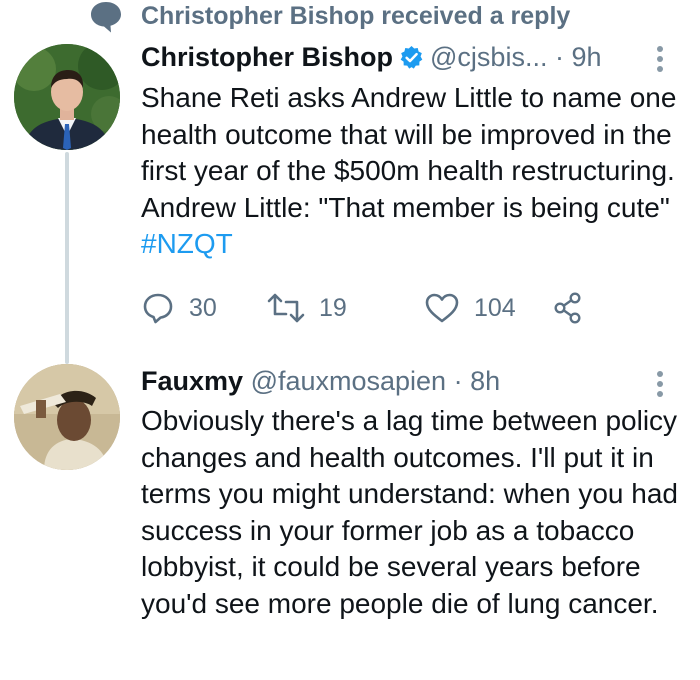 This screenshot has height=680, width=700. I want to click on share-icon, so click(567, 308).